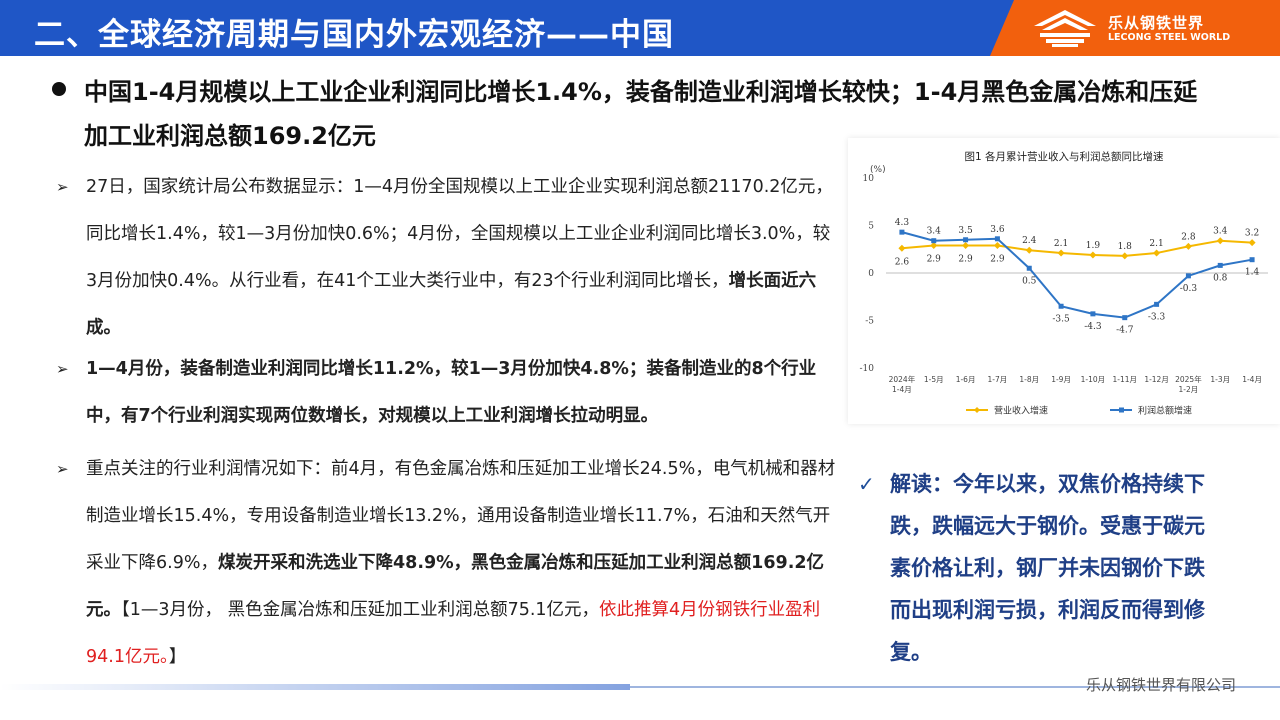 The width and height of the screenshot is (1280, 720). I want to click on x-tick-label: 1-10月, so click(1093, 379).